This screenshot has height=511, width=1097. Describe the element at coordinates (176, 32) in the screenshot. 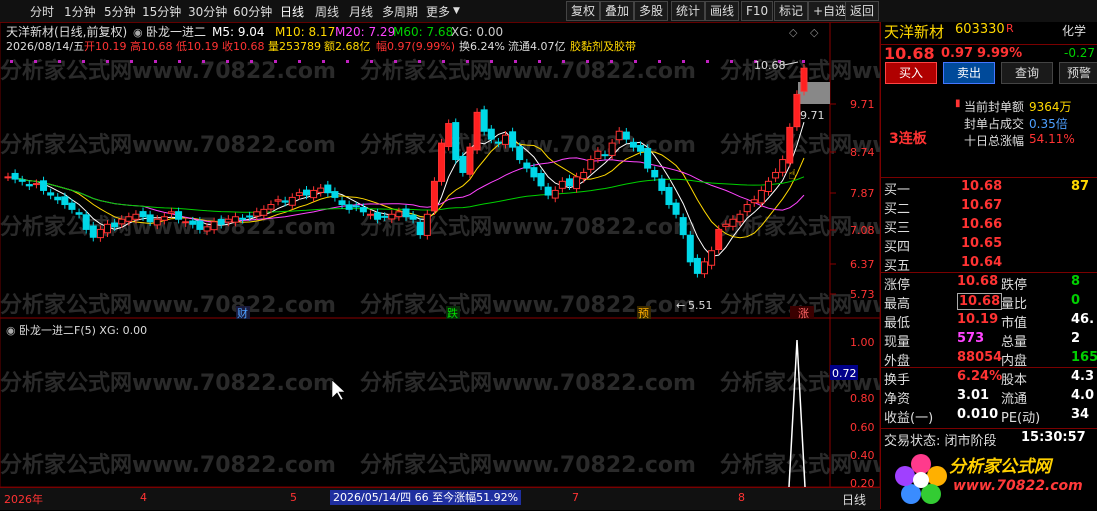

I see `indicator-name: 卧龙一进二` at that location.